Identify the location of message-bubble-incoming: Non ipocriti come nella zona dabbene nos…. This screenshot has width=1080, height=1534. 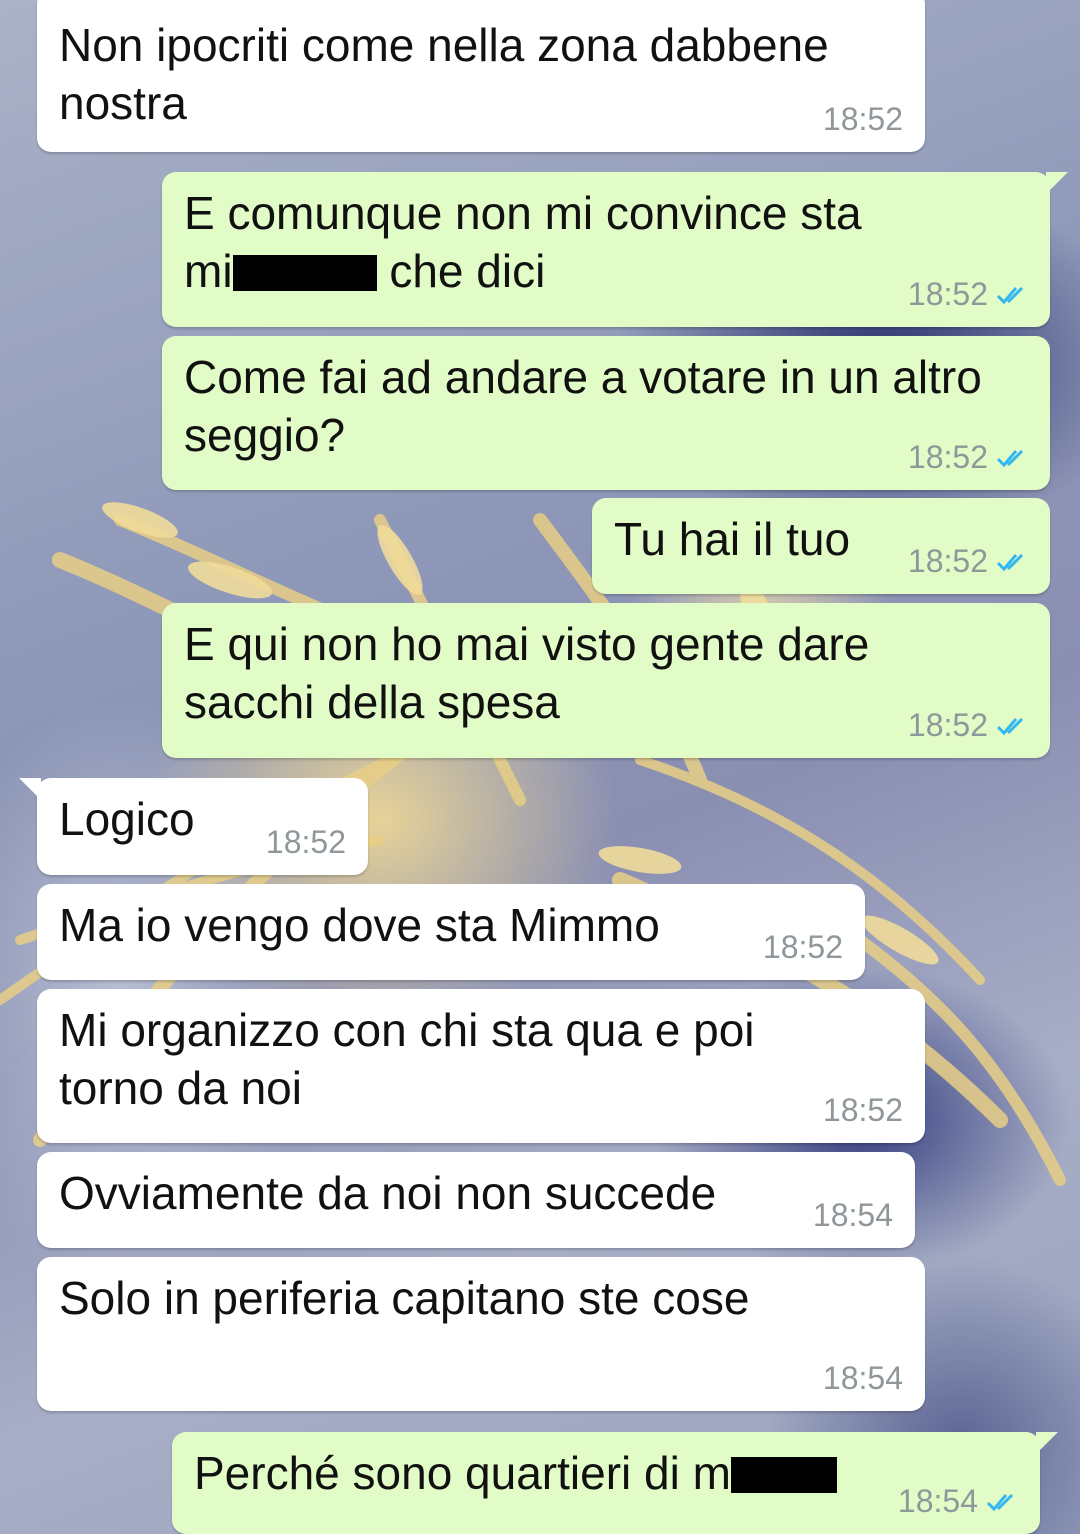
(481, 76).